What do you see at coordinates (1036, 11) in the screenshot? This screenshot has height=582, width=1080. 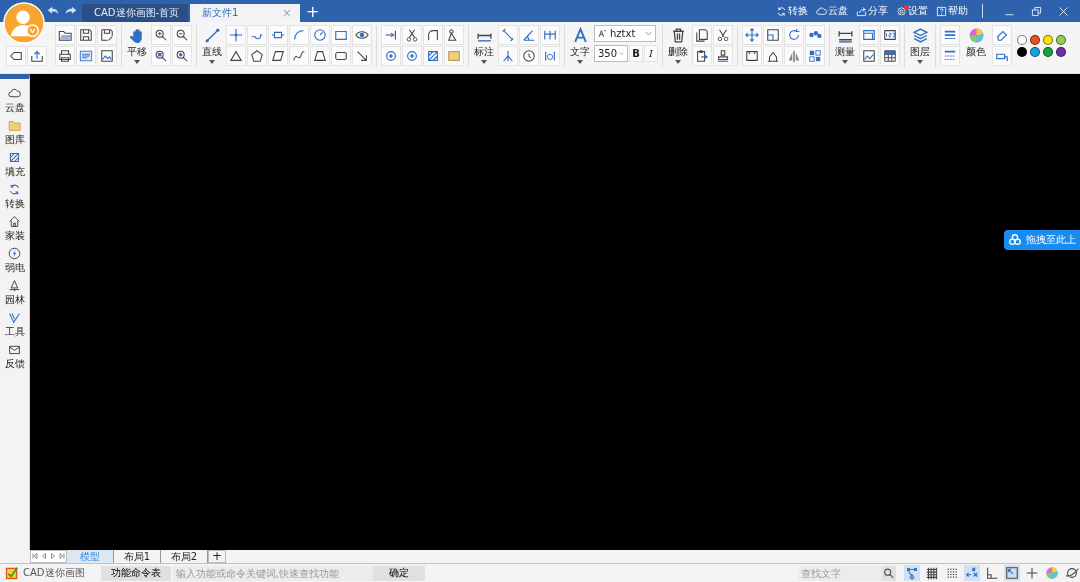 I see `restore-icon` at bounding box center [1036, 11].